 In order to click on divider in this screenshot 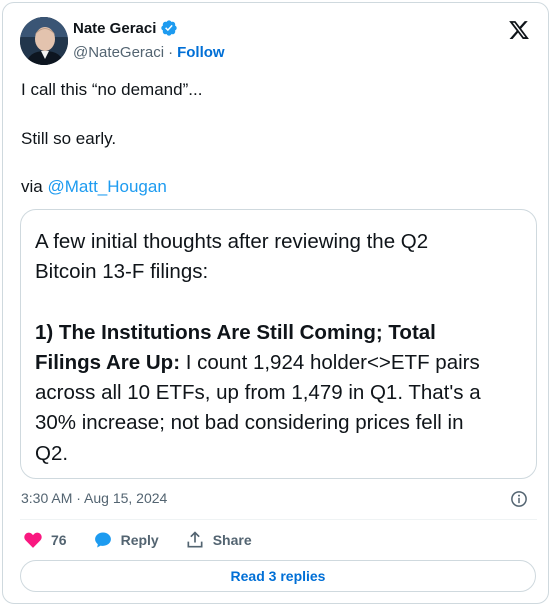, I will do `click(278, 519)`.